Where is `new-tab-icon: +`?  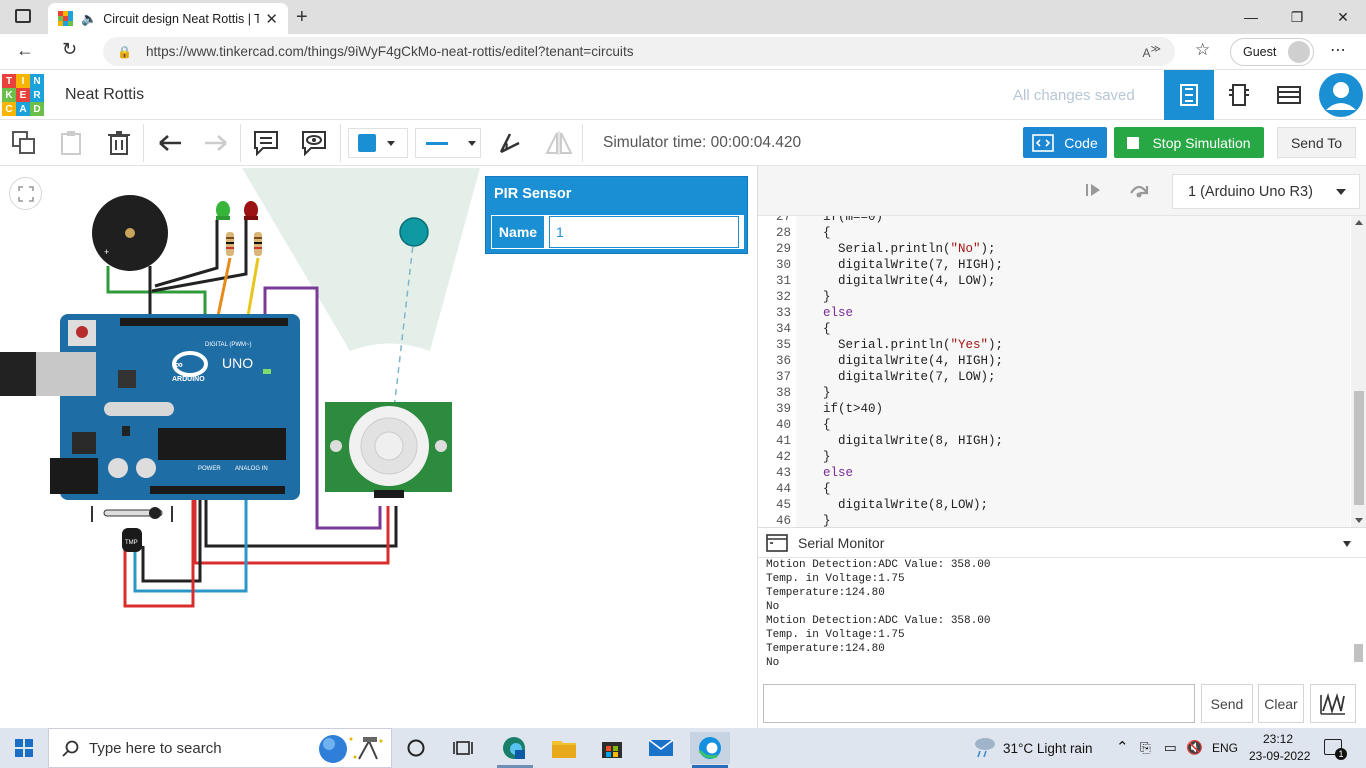
new-tab-icon: + is located at coordinates (302, 17).